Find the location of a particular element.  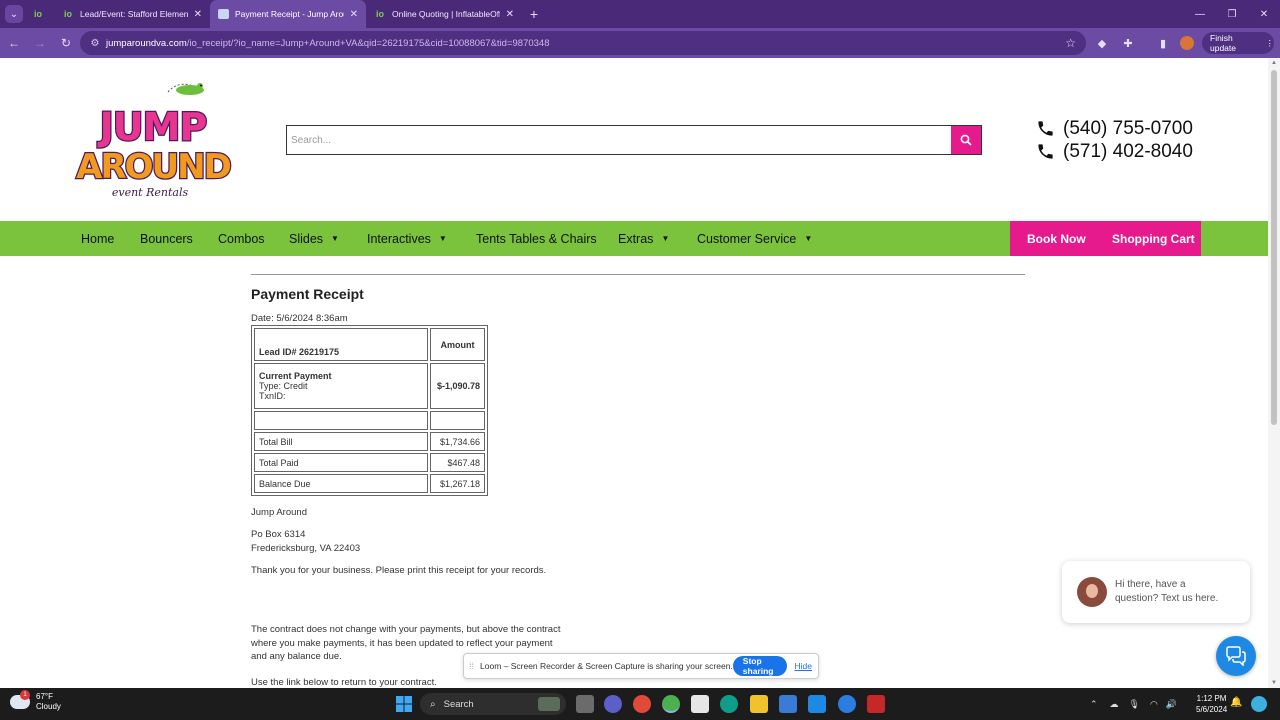

notification-bell-icon: 🔔 is located at coordinates (1236, 702).